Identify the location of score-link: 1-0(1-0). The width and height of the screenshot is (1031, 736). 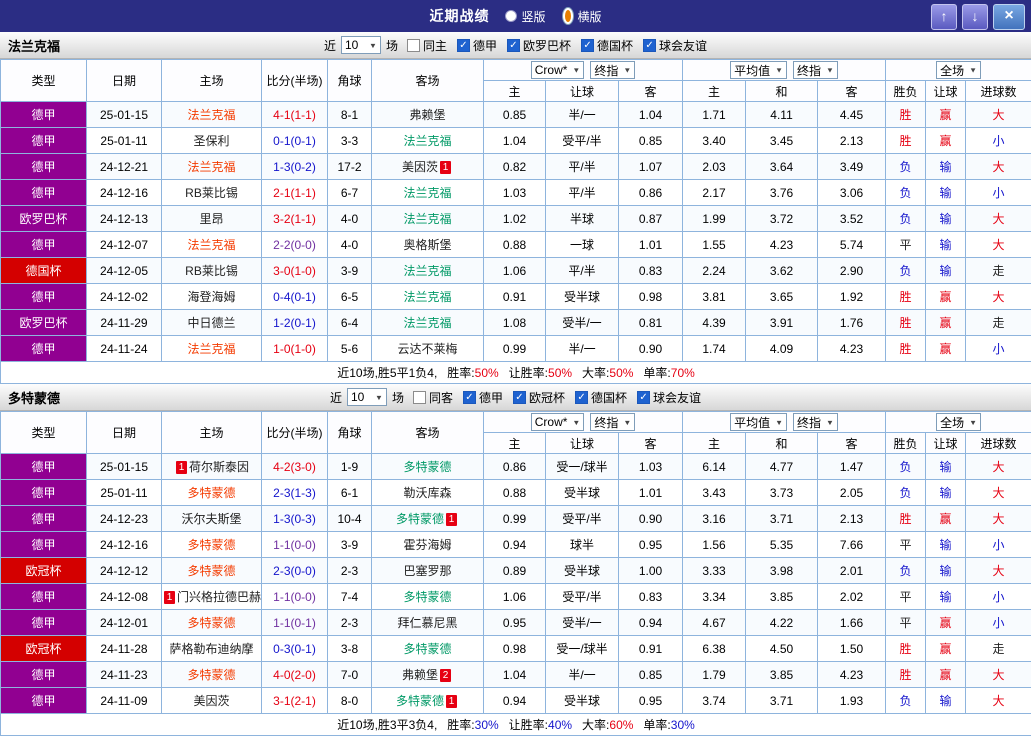
(294, 349).